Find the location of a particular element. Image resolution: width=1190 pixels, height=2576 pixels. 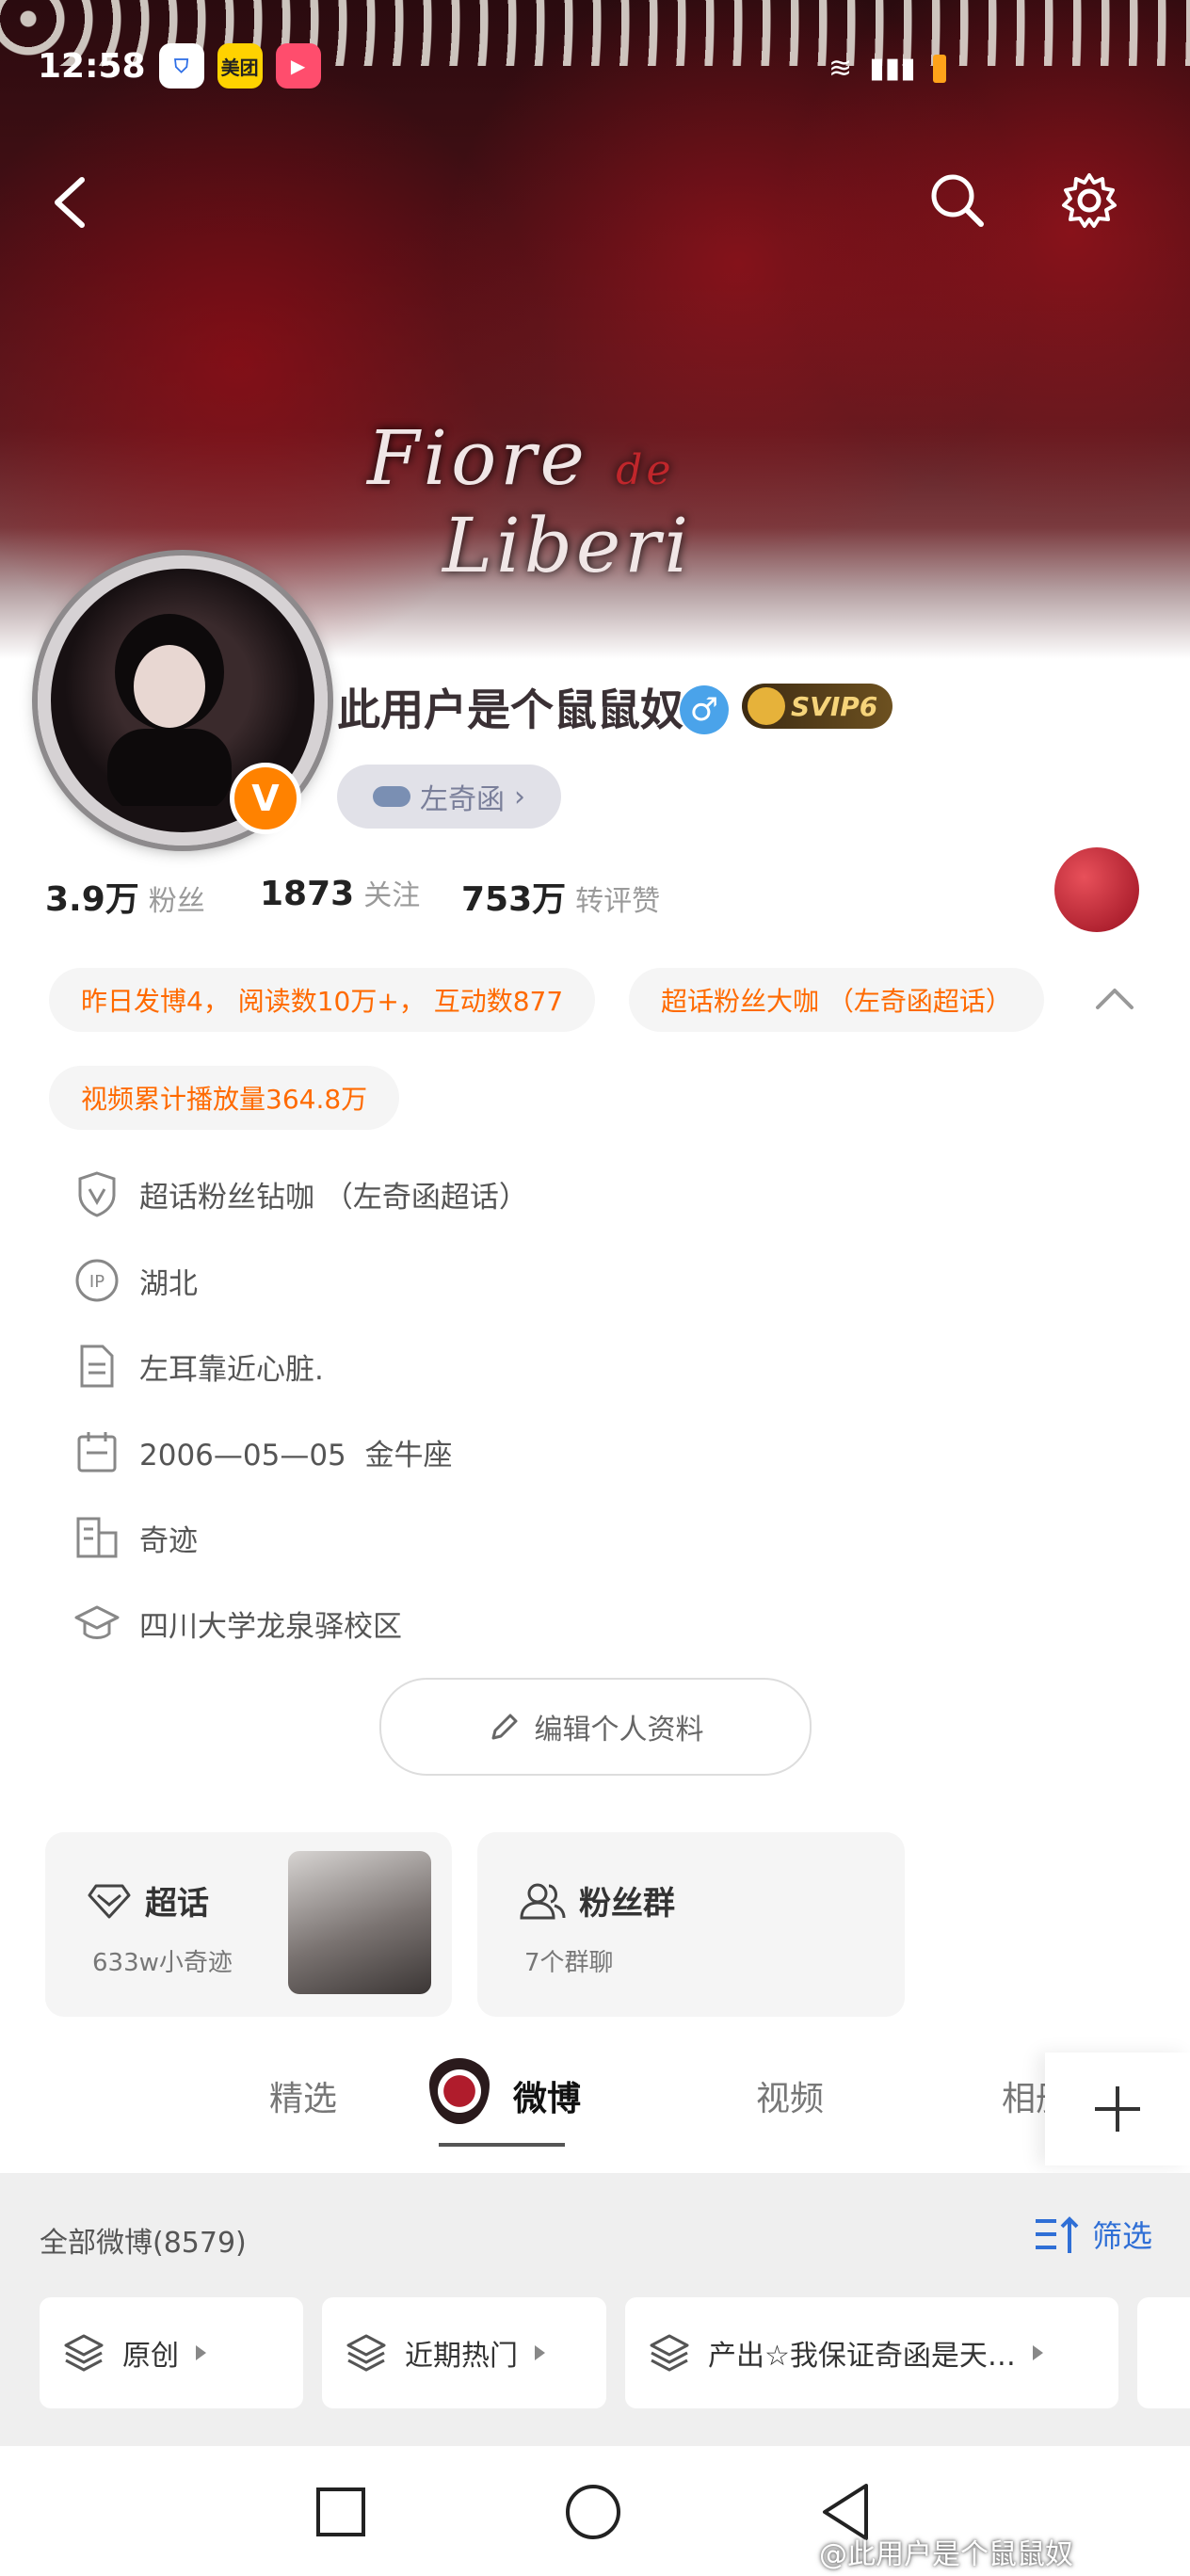

heart-ornament-icon is located at coordinates (459, 2091).